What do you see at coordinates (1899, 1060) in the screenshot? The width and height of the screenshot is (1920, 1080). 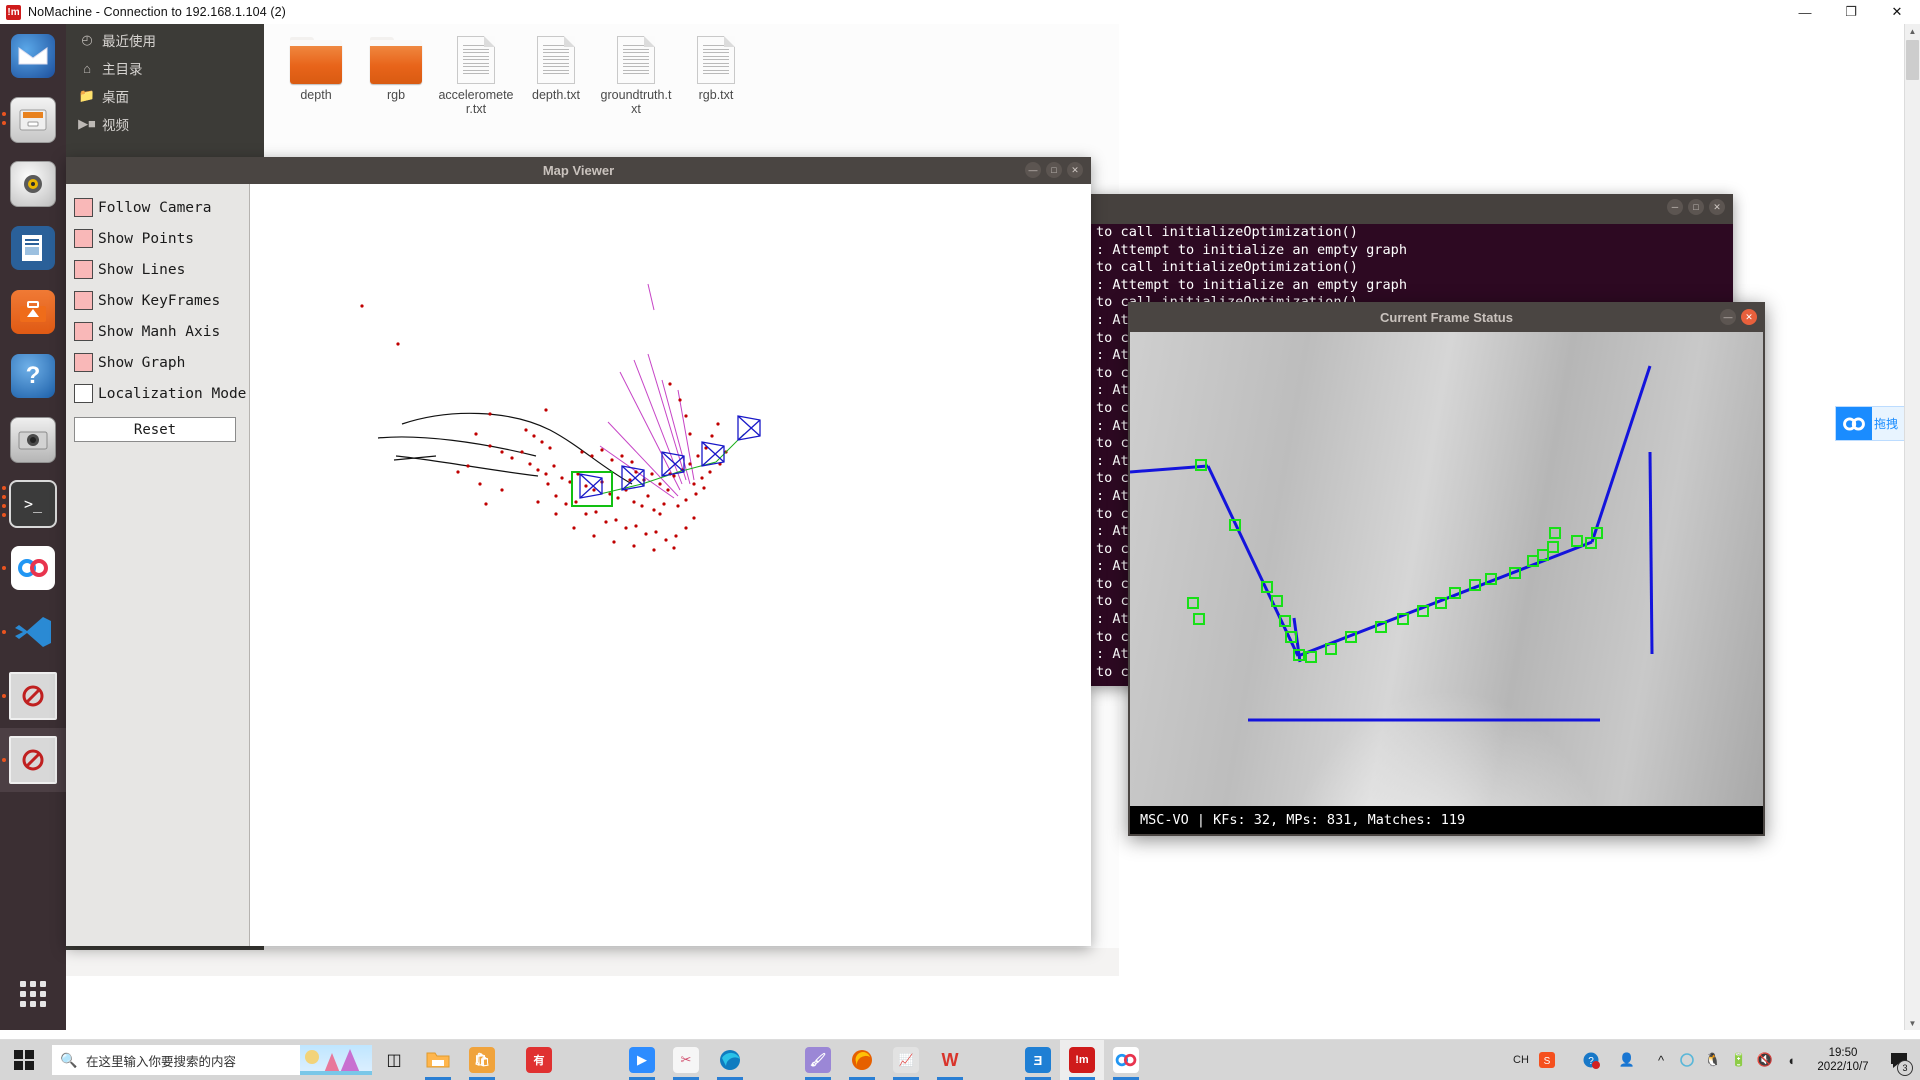 I see `notification-center-button: 3` at bounding box center [1899, 1060].